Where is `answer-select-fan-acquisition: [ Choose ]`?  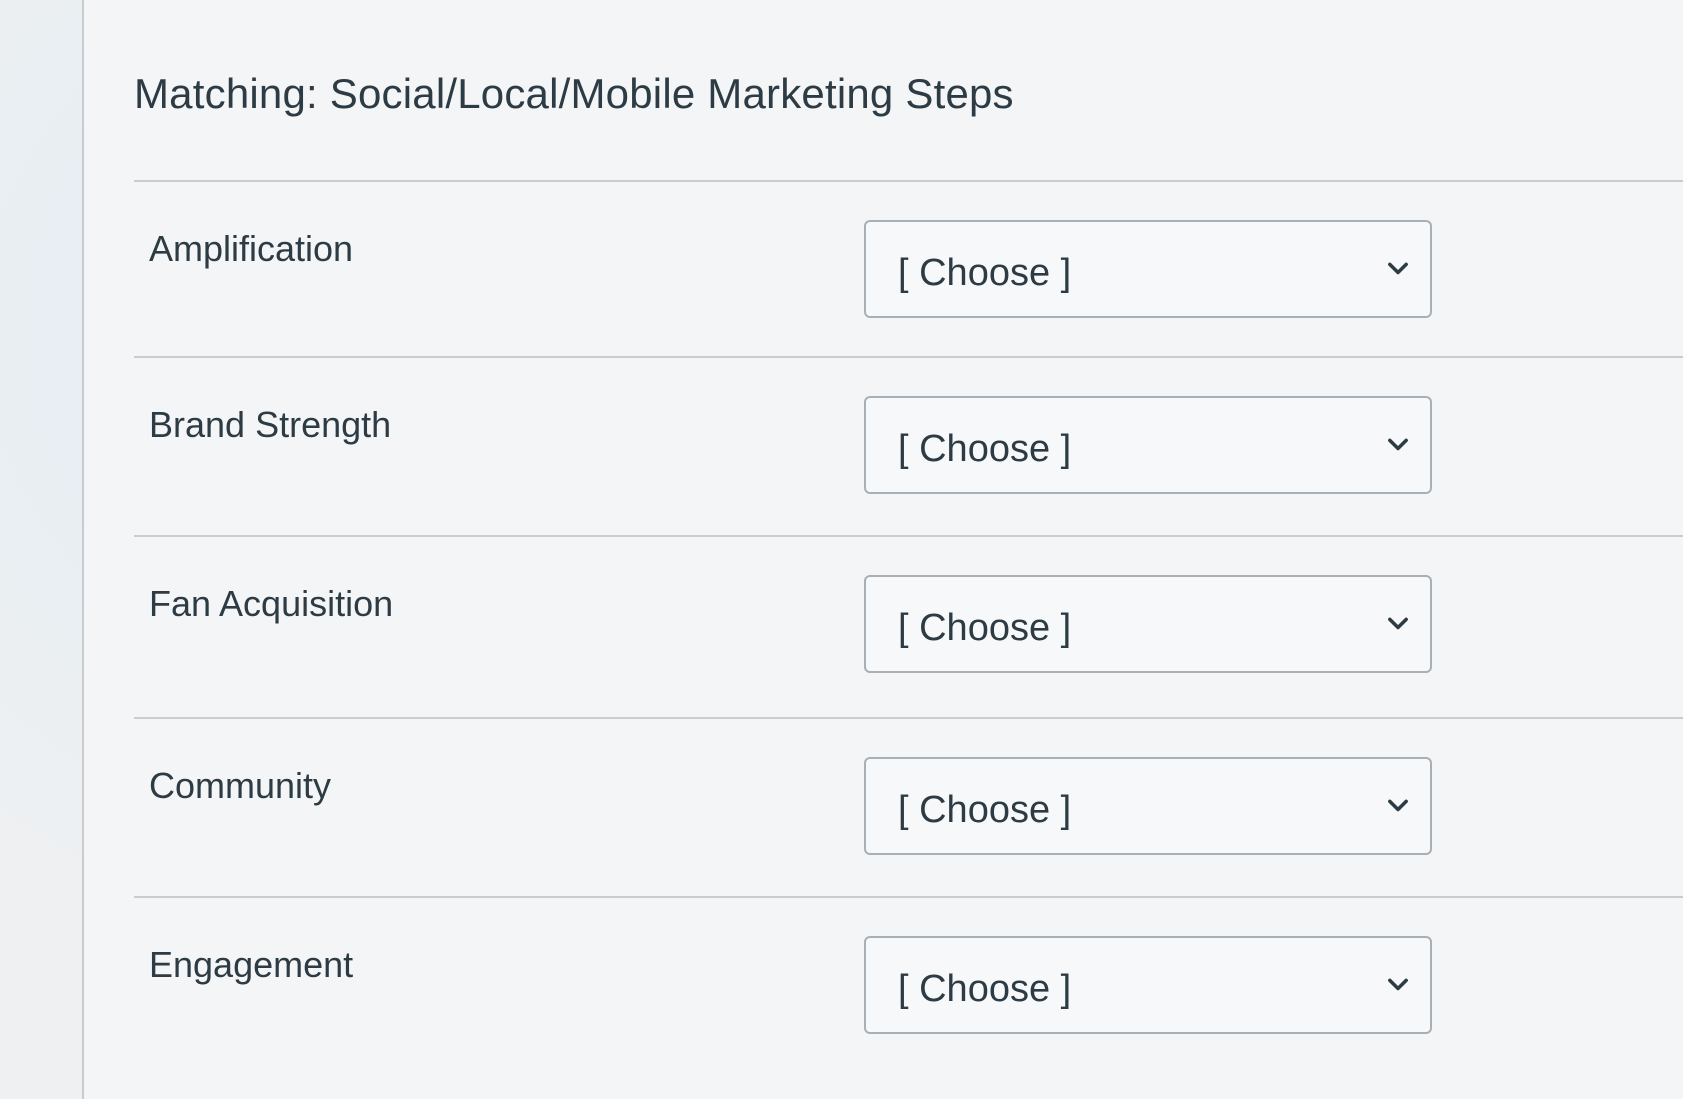 answer-select-fan-acquisition: [ Choose ] is located at coordinates (1148, 624).